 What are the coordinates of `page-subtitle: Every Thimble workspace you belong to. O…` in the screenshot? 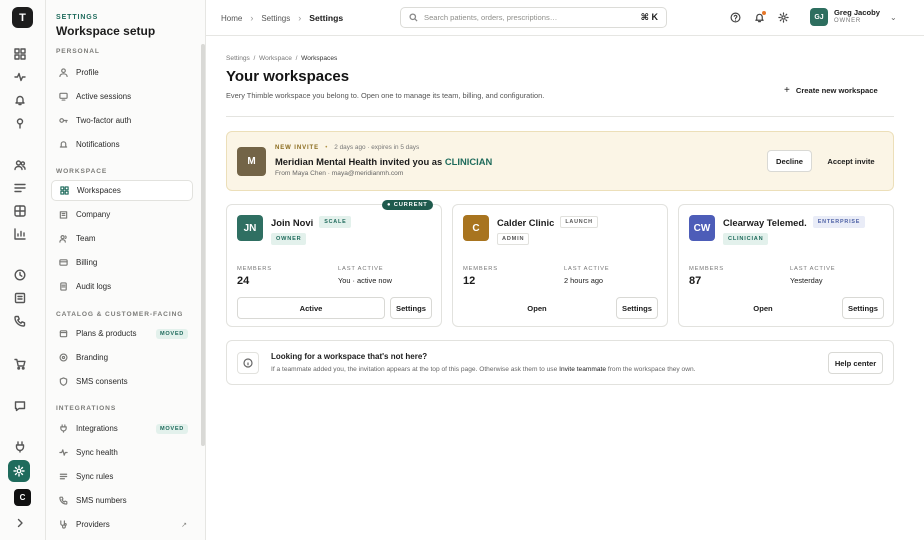 It's located at (385, 95).